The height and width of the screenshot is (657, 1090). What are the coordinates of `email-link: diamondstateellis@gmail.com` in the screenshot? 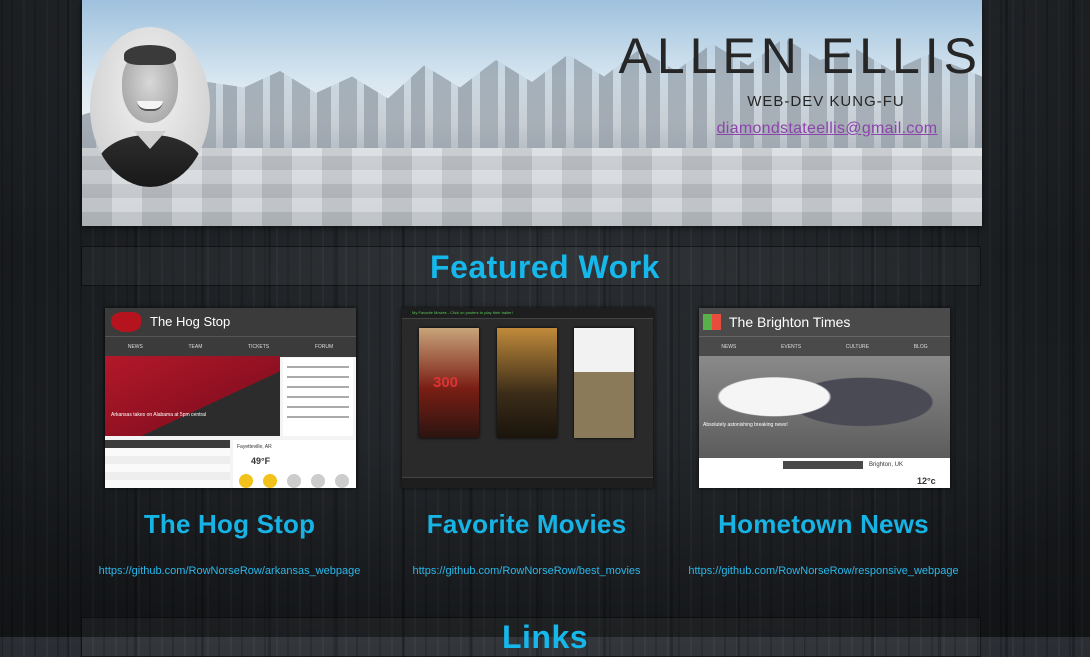 It's located at (827, 129).